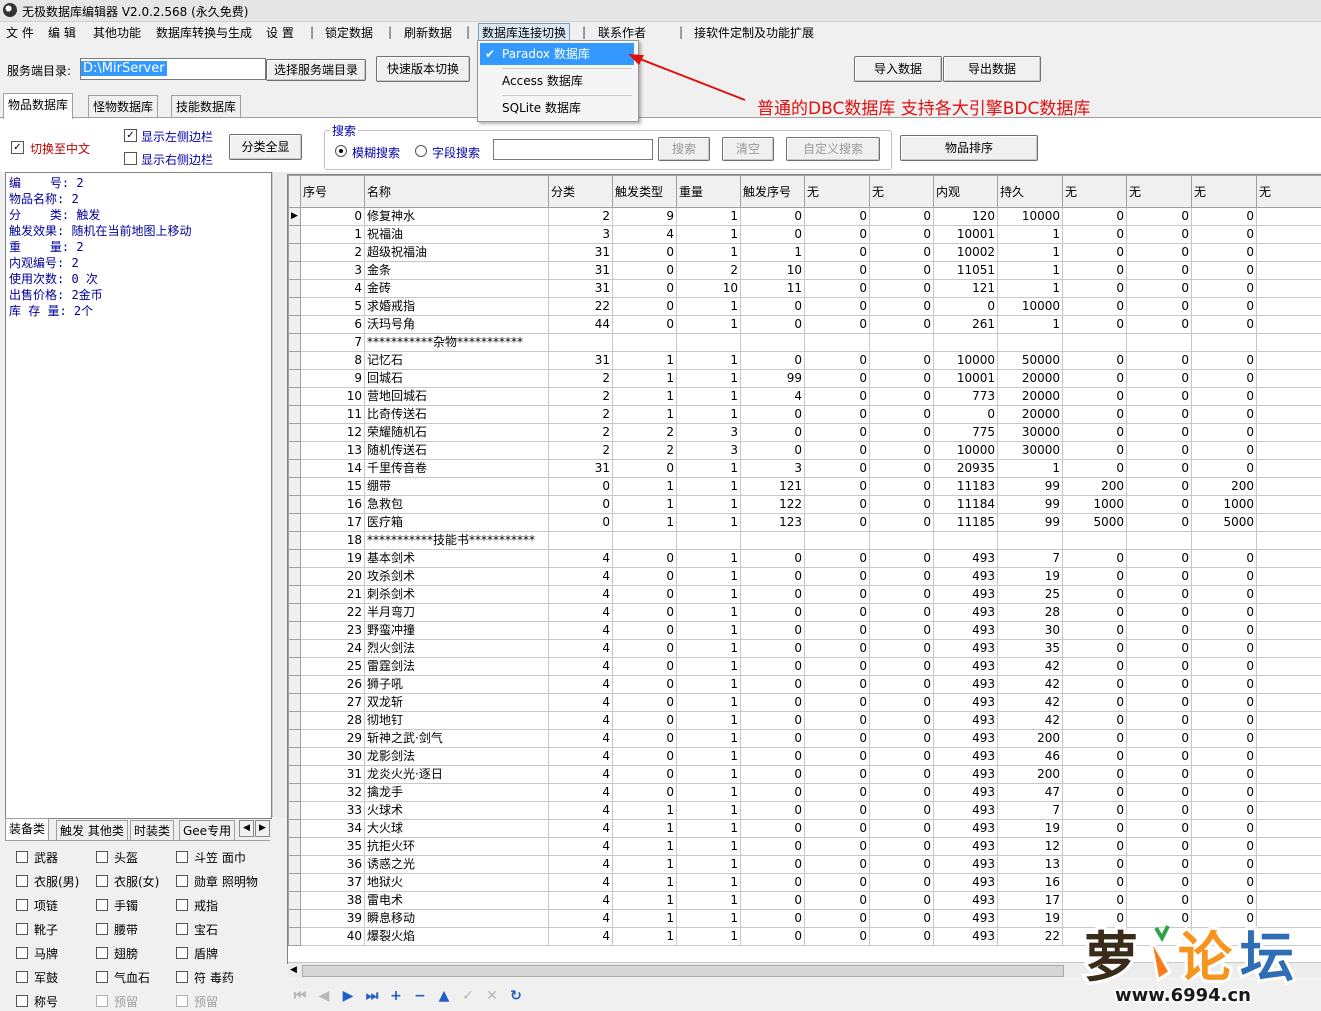 The height and width of the screenshot is (1011, 1321). I want to click on table-cell: 35, so click(333, 847).